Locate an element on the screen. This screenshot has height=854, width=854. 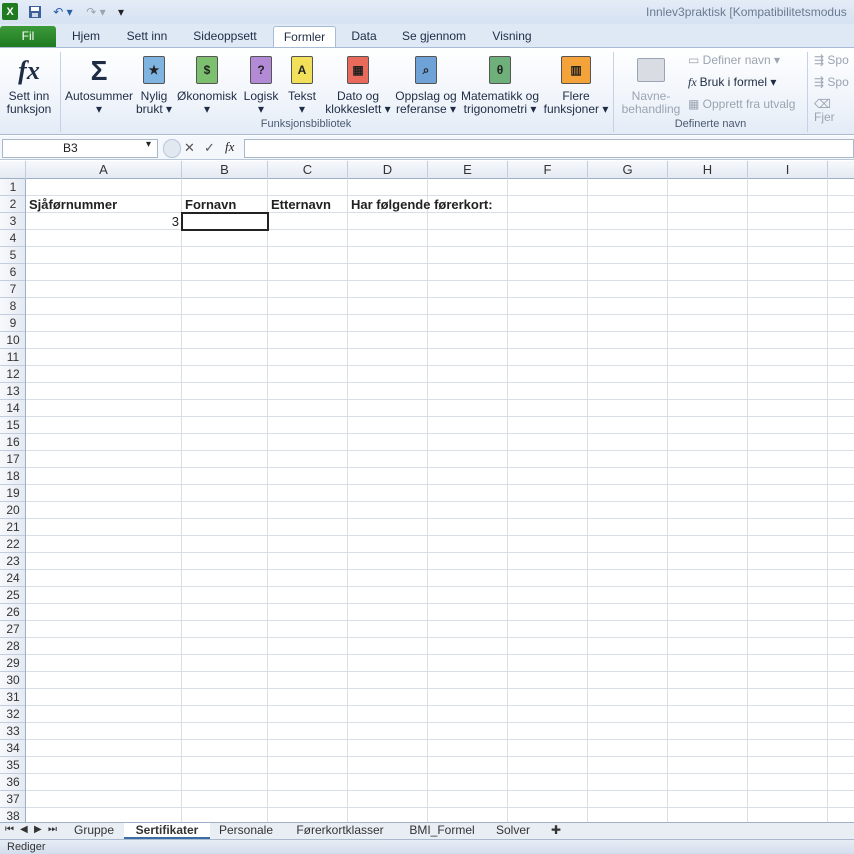
sheet-tab-solver: Solver is located at coordinates (513, 831).